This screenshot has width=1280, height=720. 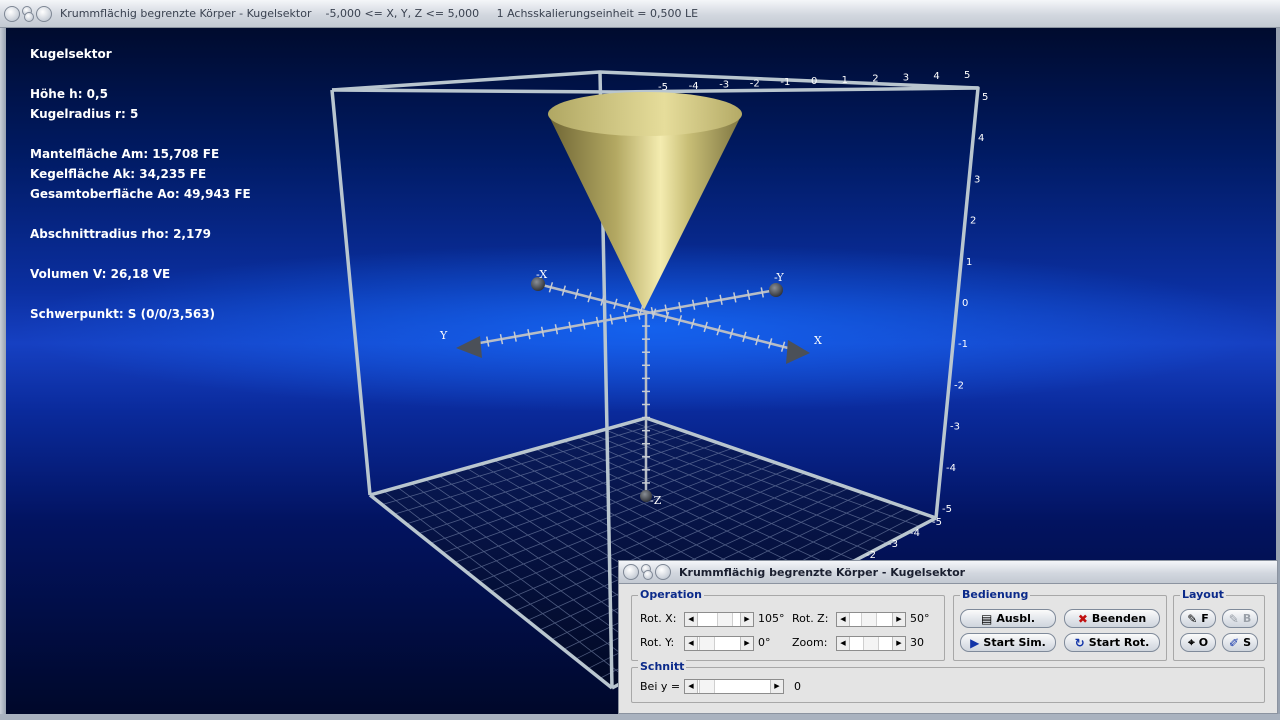 I want to click on info-radius: Kugelradius r: 5, so click(x=84, y=114).